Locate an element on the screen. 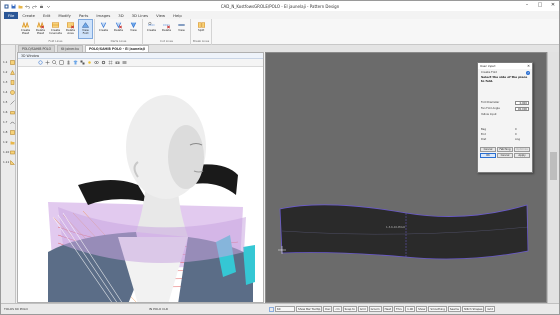  fetching-button: Fetching is located at coordinates (505, 150).